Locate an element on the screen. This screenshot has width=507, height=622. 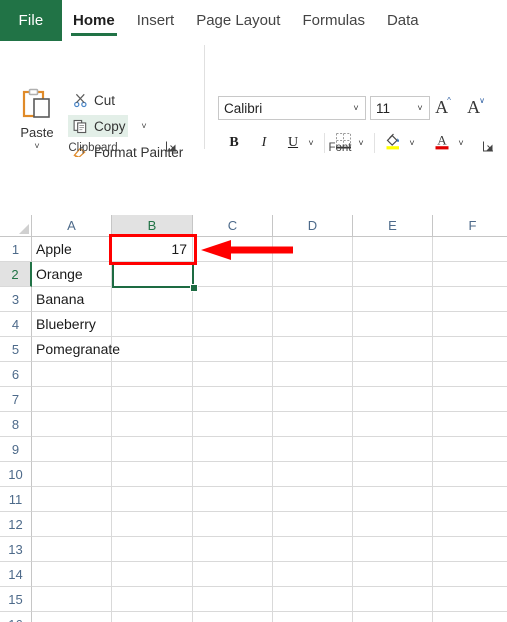
column-header-a: A is located at coordinates (72, 226).